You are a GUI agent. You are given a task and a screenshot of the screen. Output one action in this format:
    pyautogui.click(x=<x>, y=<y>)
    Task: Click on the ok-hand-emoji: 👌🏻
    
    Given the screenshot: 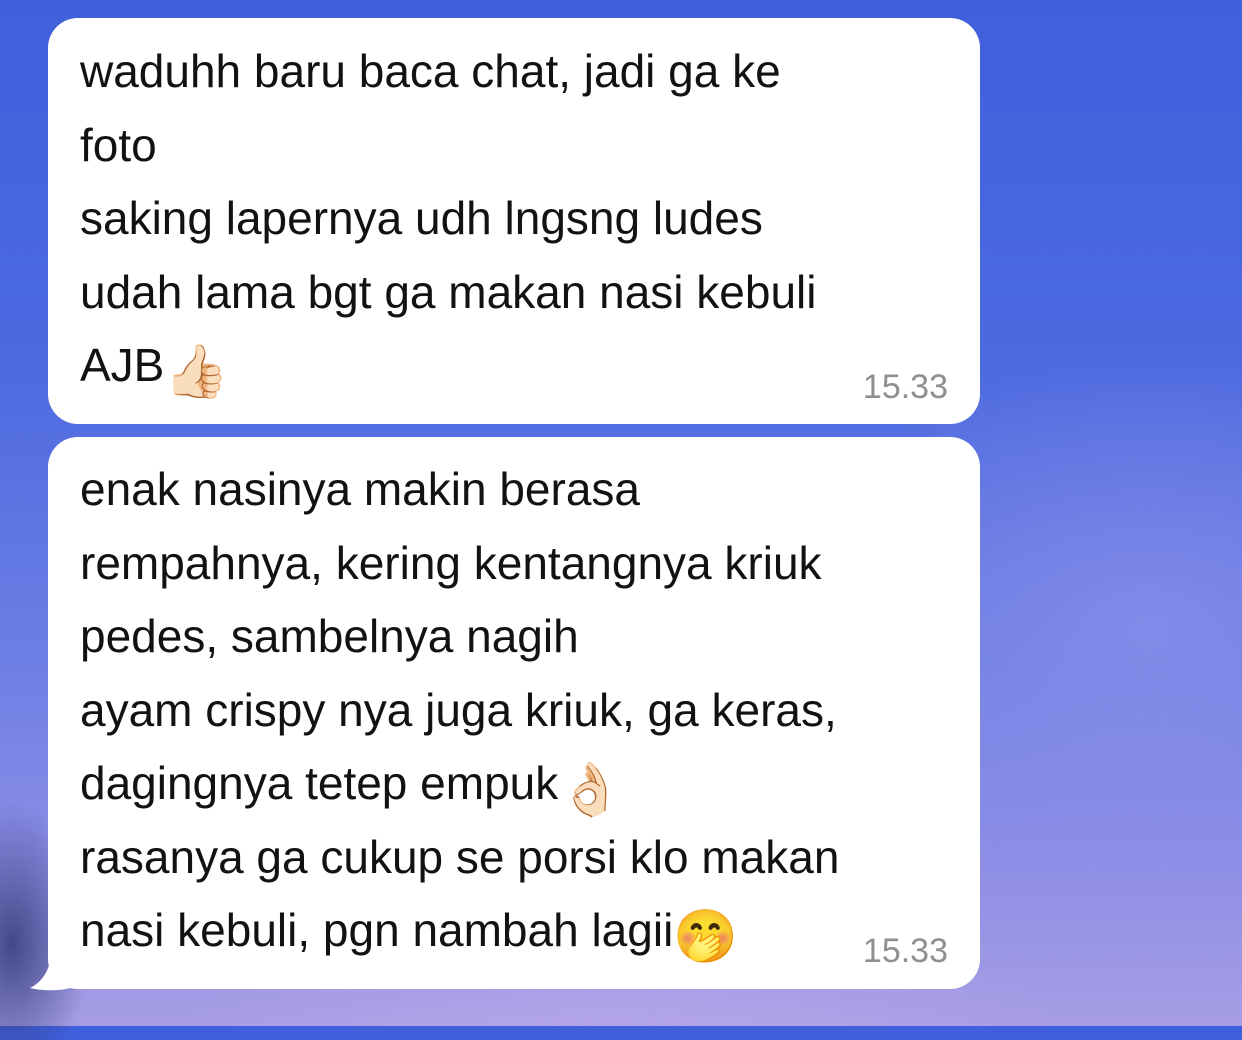 What is the action you would take?
    pyautogui.click(x=590, y=790)
    